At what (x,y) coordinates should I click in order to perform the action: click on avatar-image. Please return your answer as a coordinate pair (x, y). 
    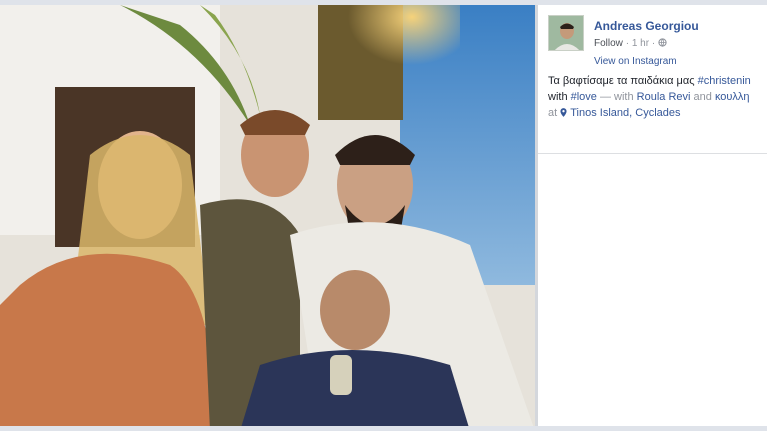
    Looking at the image, I should click on (566, 33).